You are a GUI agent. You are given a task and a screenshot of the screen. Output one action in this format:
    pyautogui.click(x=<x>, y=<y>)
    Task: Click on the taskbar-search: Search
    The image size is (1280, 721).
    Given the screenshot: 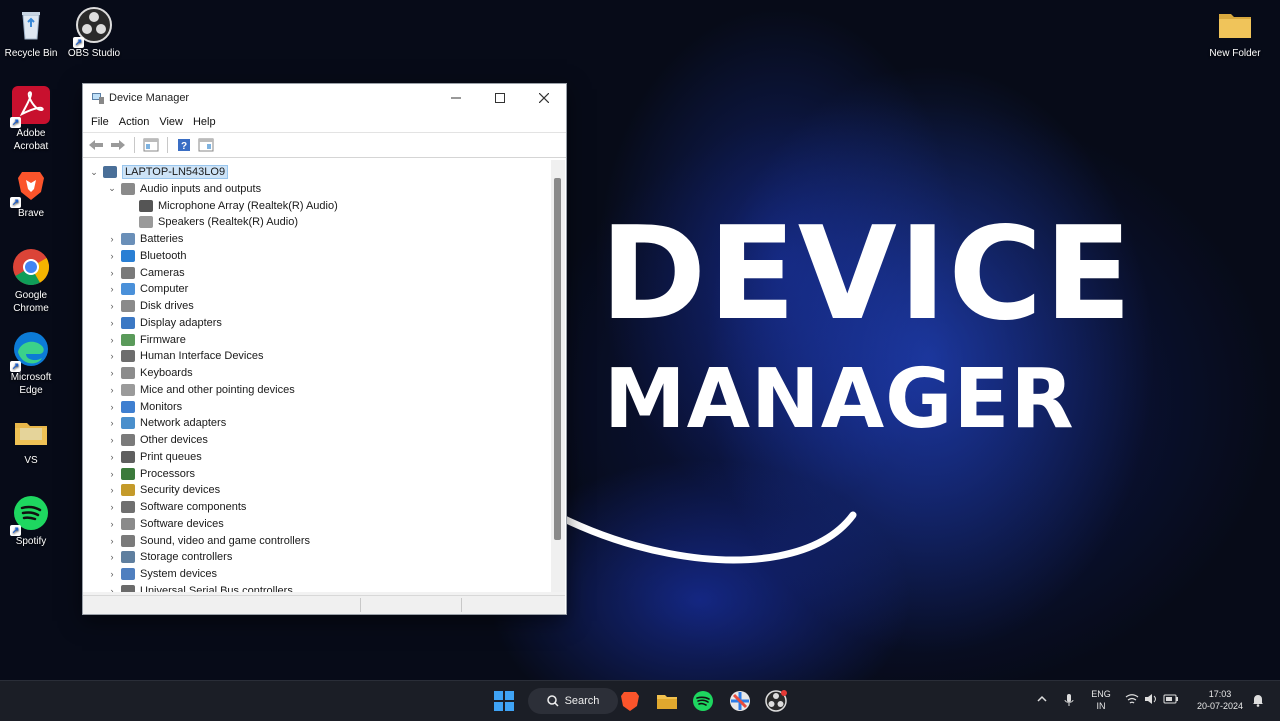 What is the action you would take?
    pyautogui.click(x=573, y=701)
    